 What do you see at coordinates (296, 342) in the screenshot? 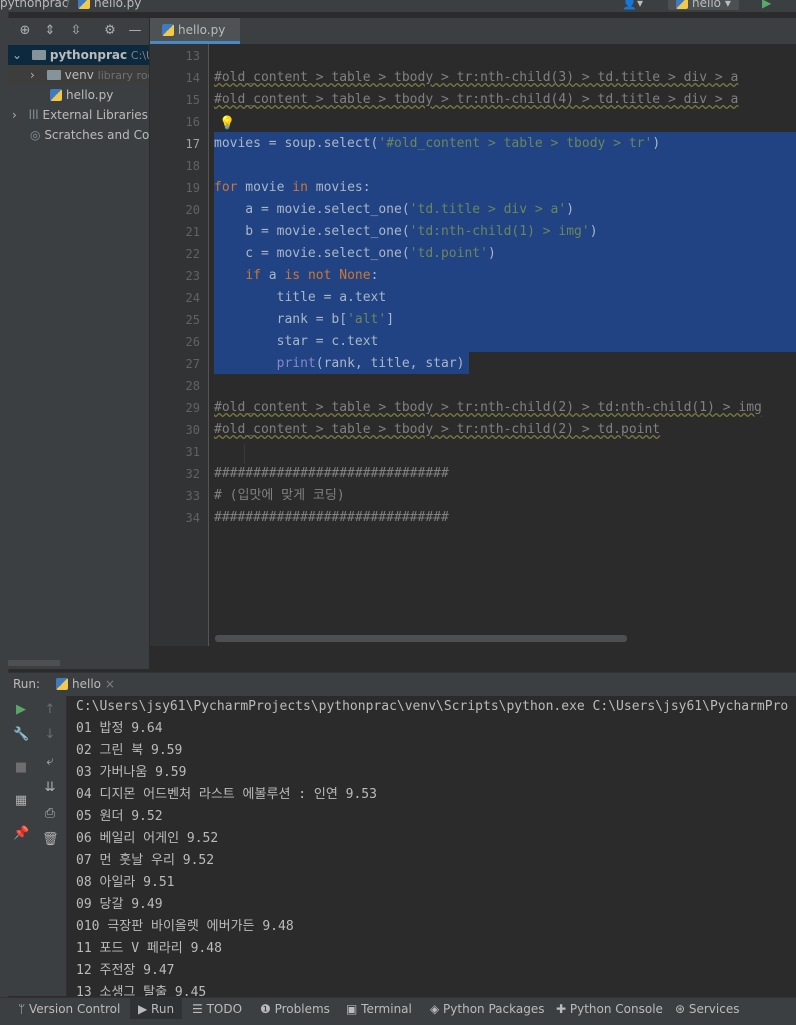
I see `code-line: star = c.text` at bounding box center [296, 342].